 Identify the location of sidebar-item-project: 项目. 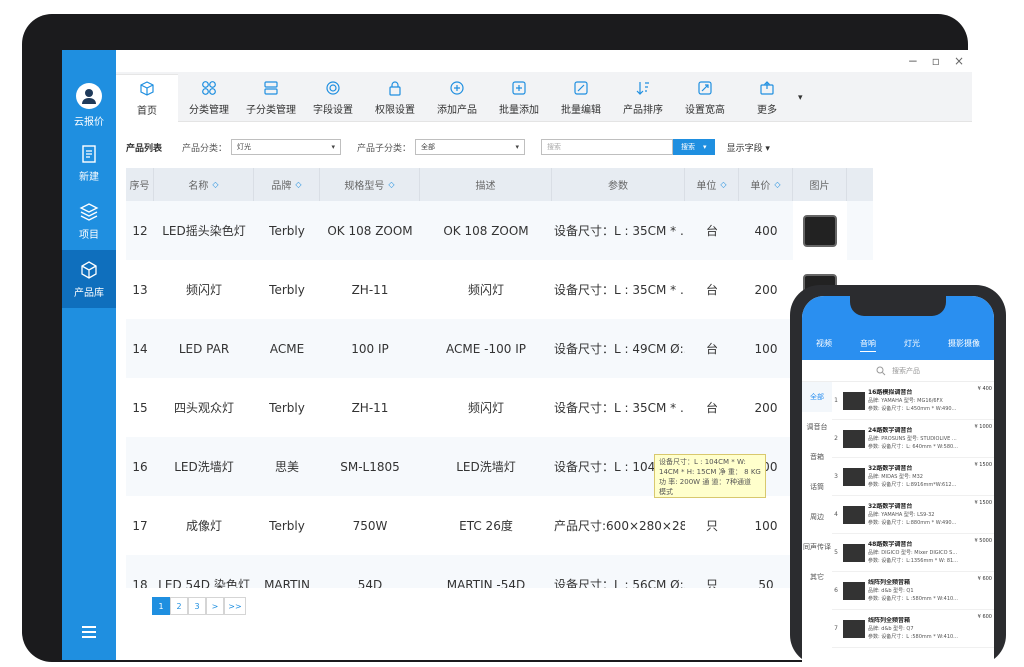
(89, 221).